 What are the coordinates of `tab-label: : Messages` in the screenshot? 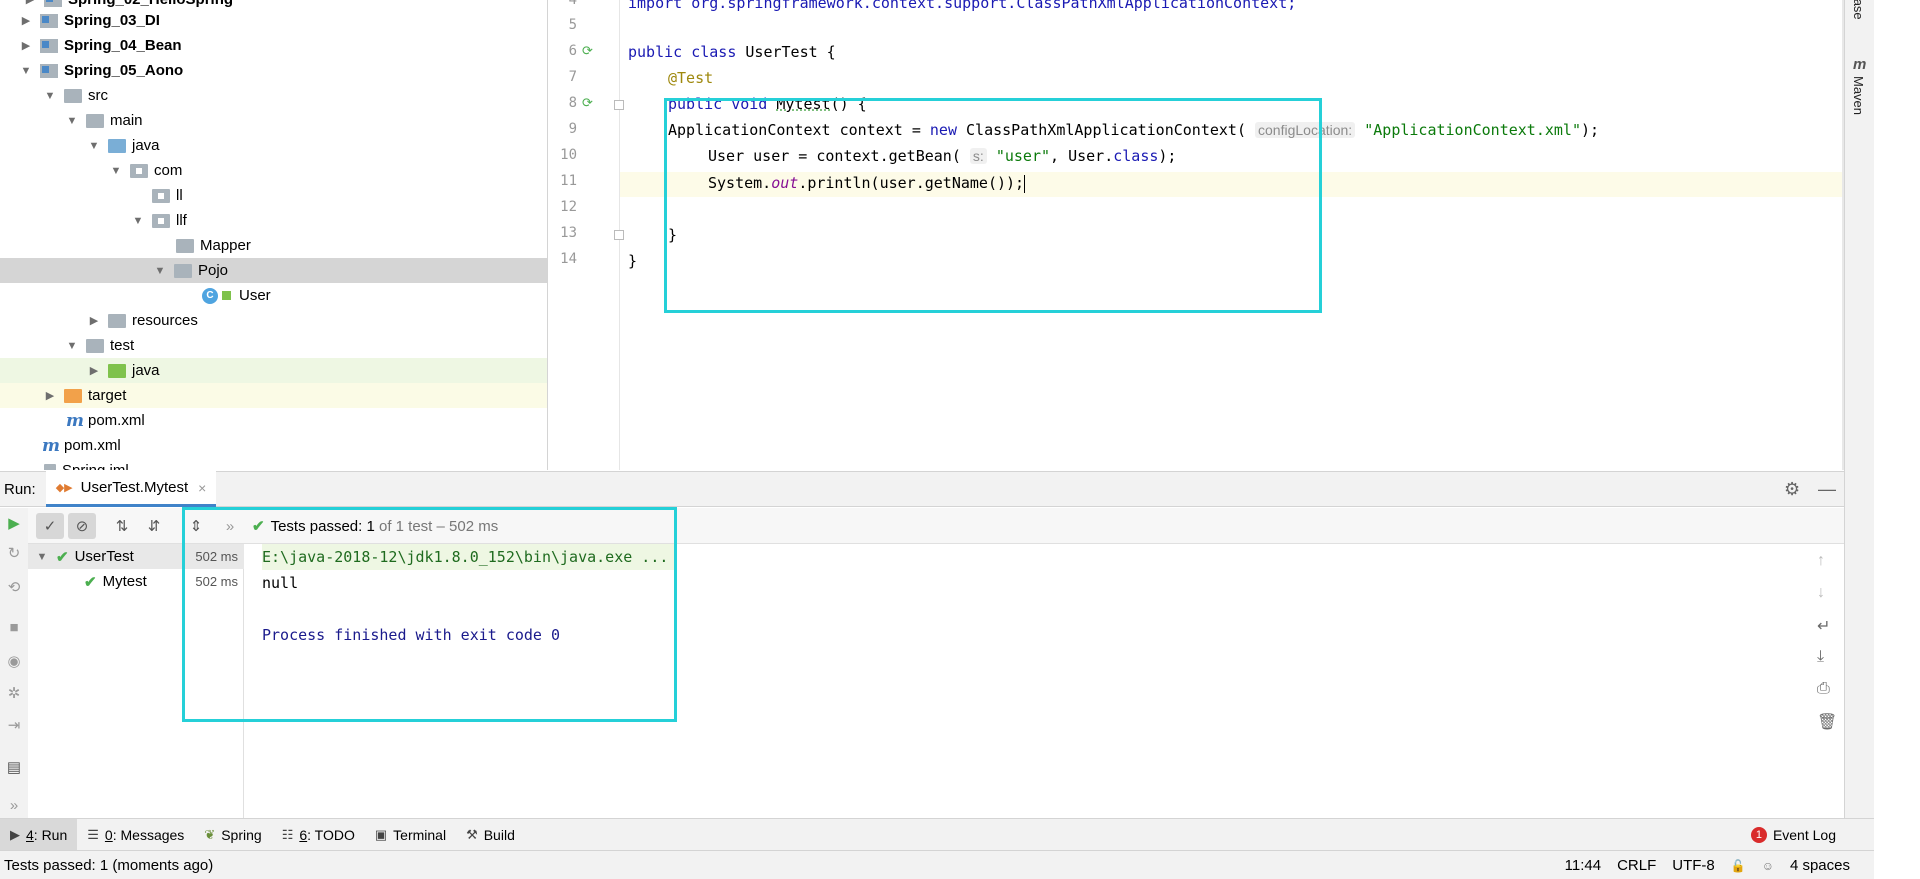 It's located at (148, 834).